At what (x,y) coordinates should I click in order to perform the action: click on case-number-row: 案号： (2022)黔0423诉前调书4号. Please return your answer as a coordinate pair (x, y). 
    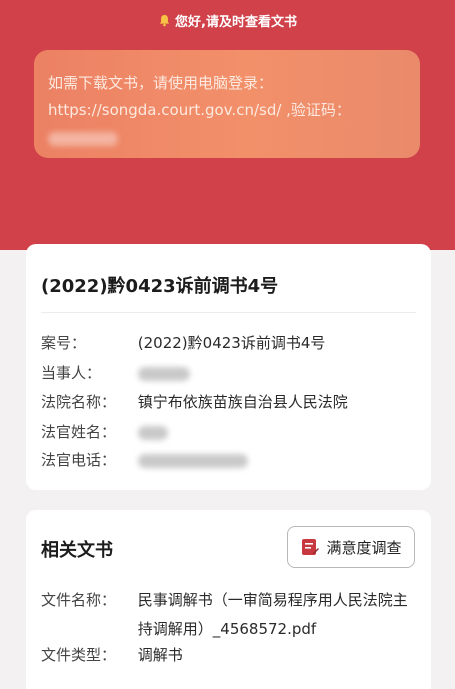
    Looking at the image, I should click on (183, 342).